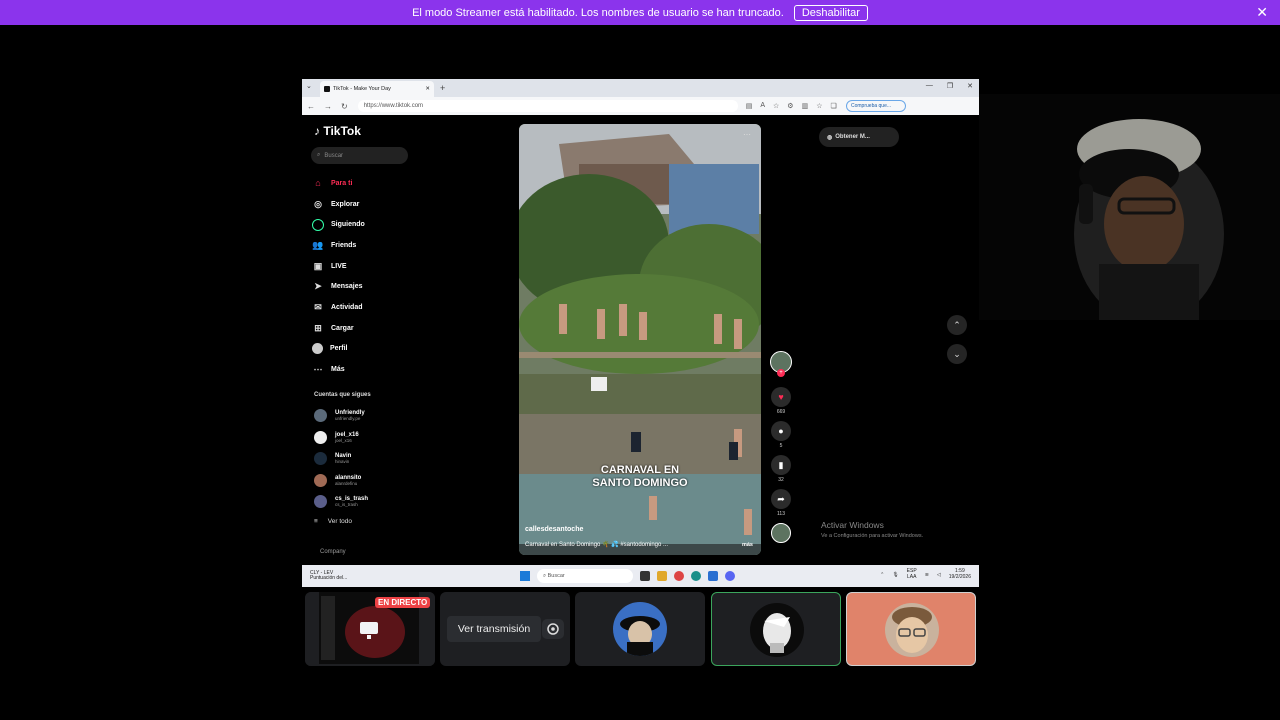 Image resolution: width=1280 pixels, height=720 pixels. I want to click on sidebar-item-siguiendo: Siguiendo, so click(362, 224).